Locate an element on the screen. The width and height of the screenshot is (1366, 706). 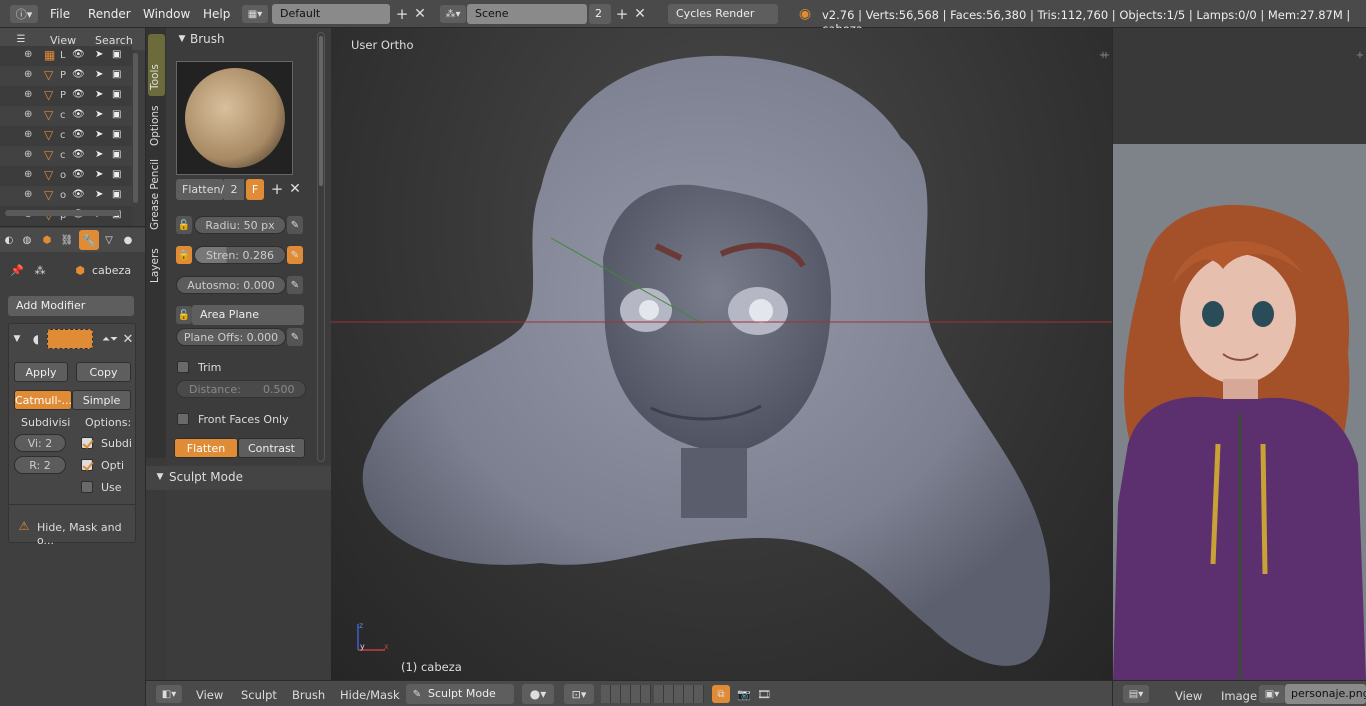
modifier-tab-icon: 🔧 is located at coordinates (89, 240).